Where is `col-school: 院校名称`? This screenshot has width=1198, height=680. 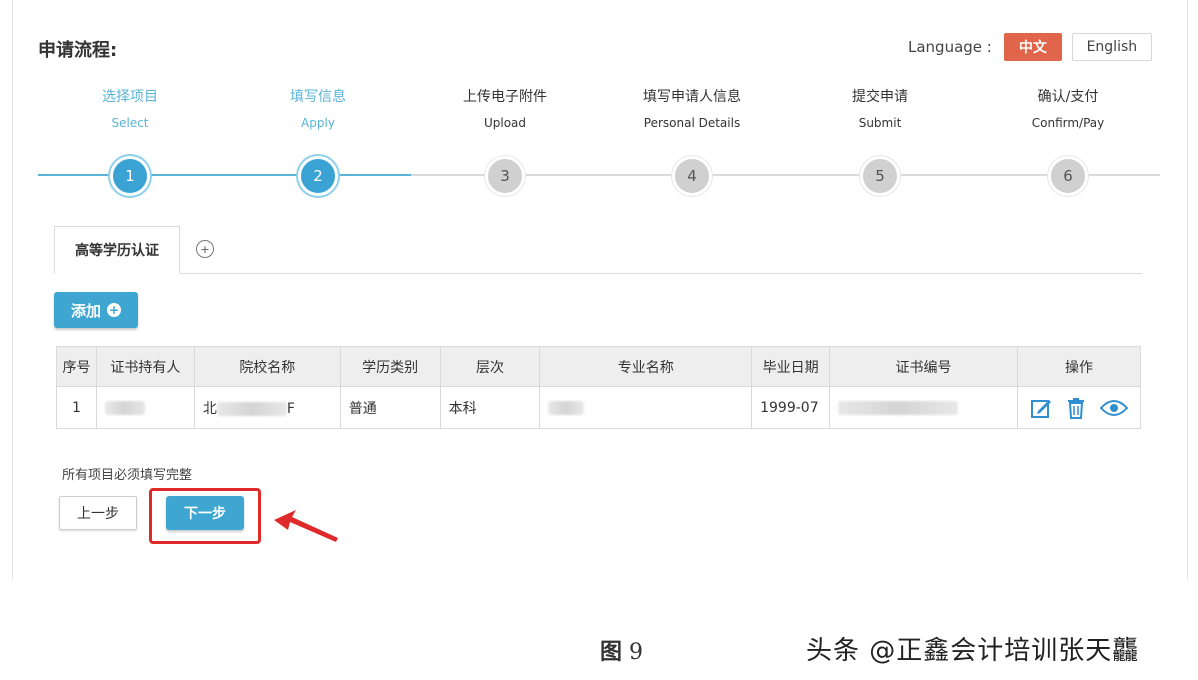
col-school: 院校名称 is located at coordinates (267, 366).